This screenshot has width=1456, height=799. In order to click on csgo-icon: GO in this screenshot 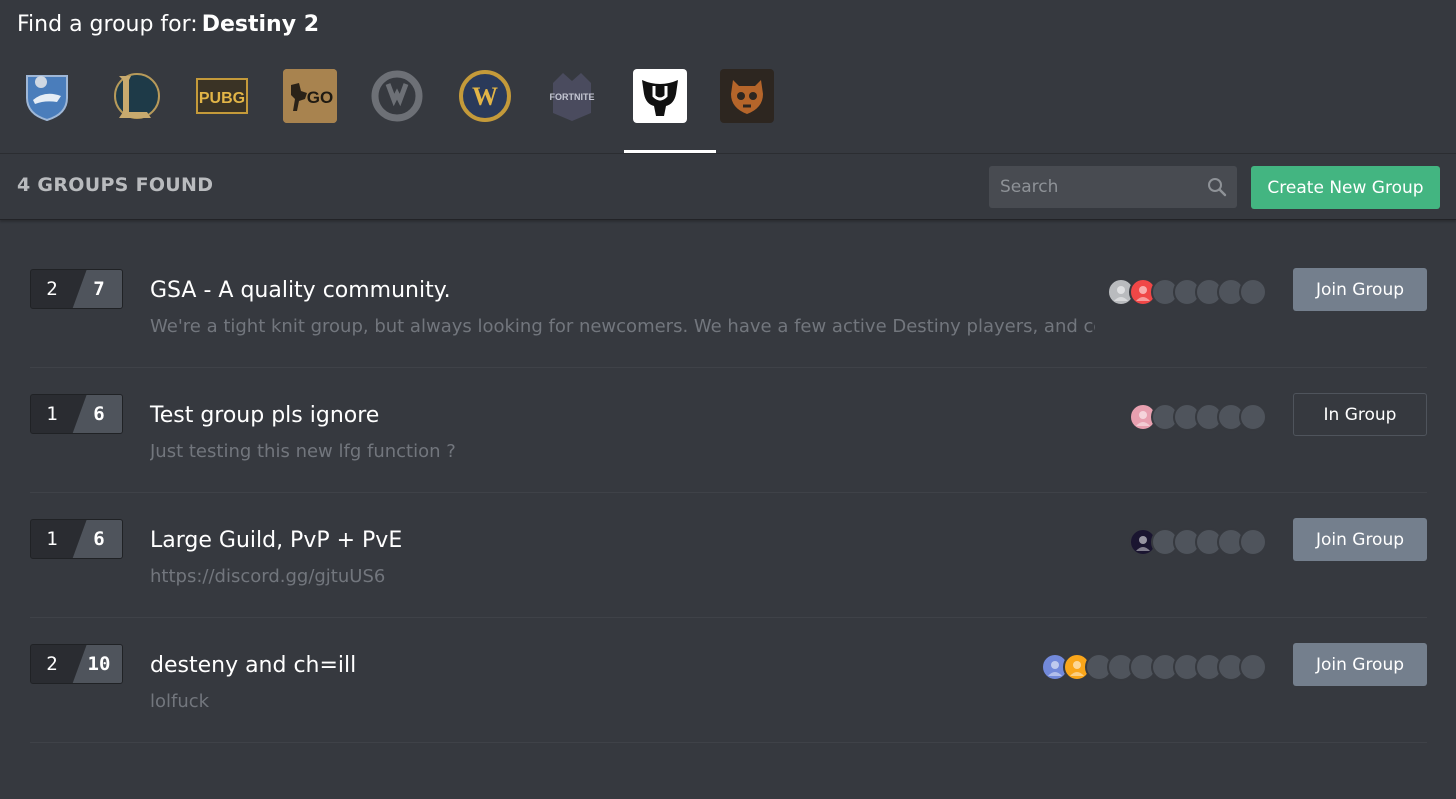, I will do `click(309, 96)`.